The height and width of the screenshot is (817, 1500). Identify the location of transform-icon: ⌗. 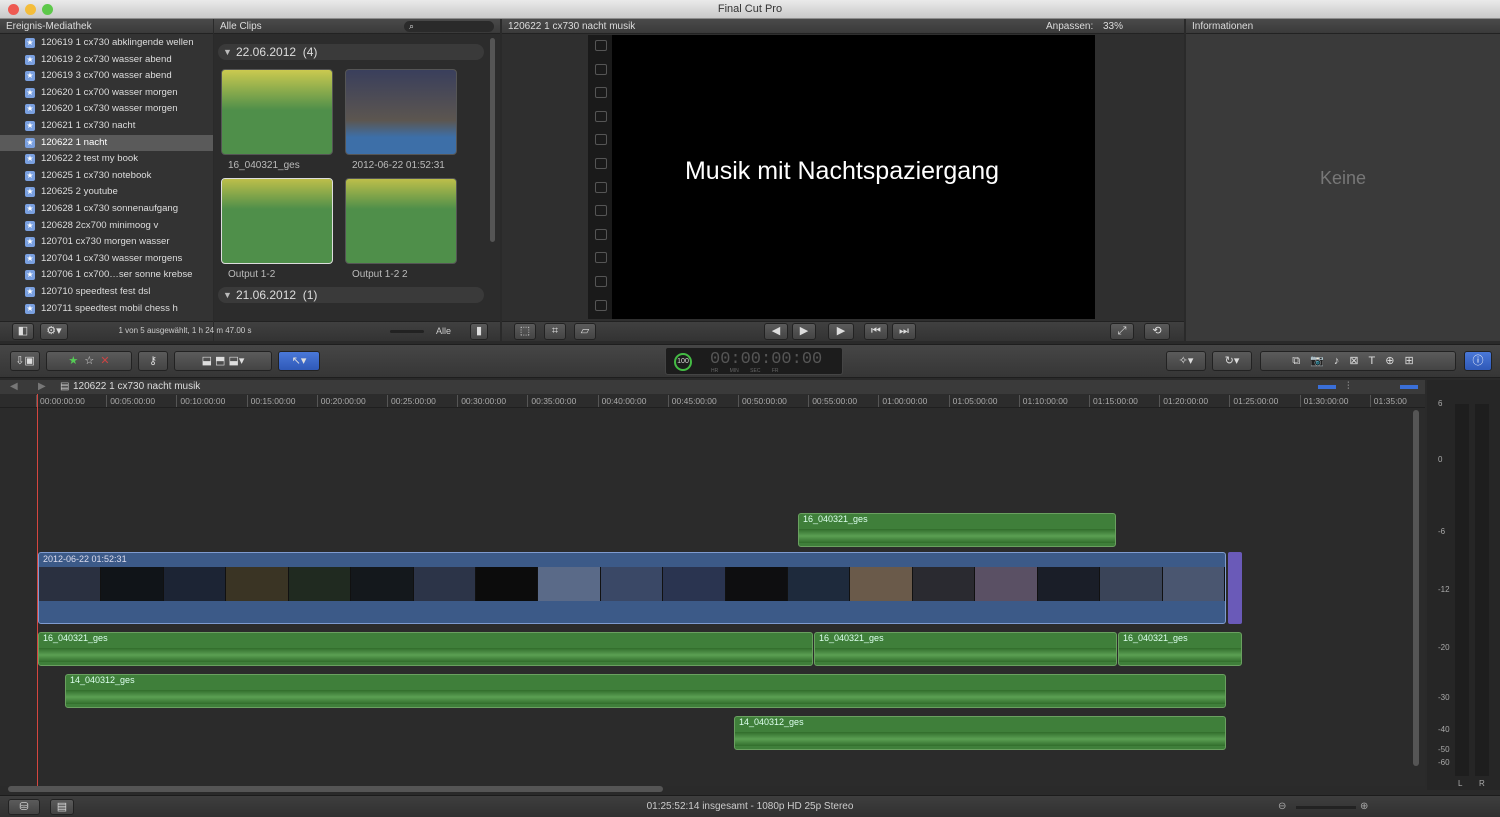
(555, 331).